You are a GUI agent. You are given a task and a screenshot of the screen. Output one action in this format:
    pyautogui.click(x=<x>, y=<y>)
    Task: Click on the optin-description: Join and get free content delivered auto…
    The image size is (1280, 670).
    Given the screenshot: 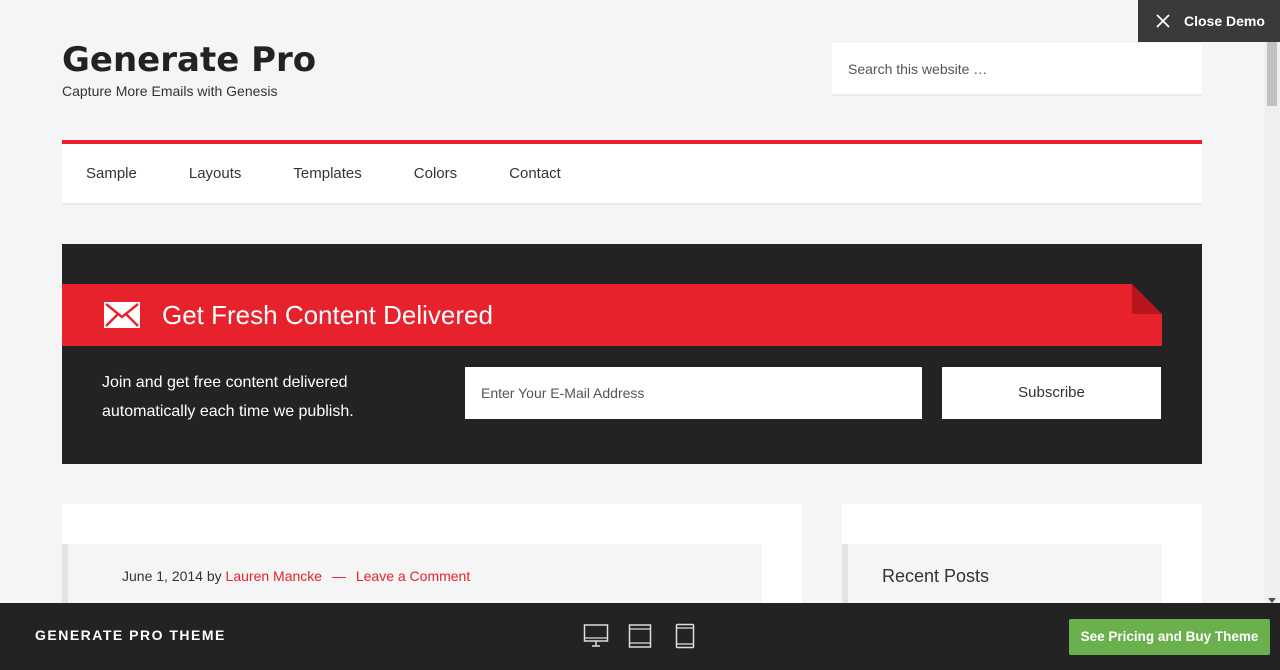 What is the action you would take?
    pyautogui.click(x=228, y=397)
    